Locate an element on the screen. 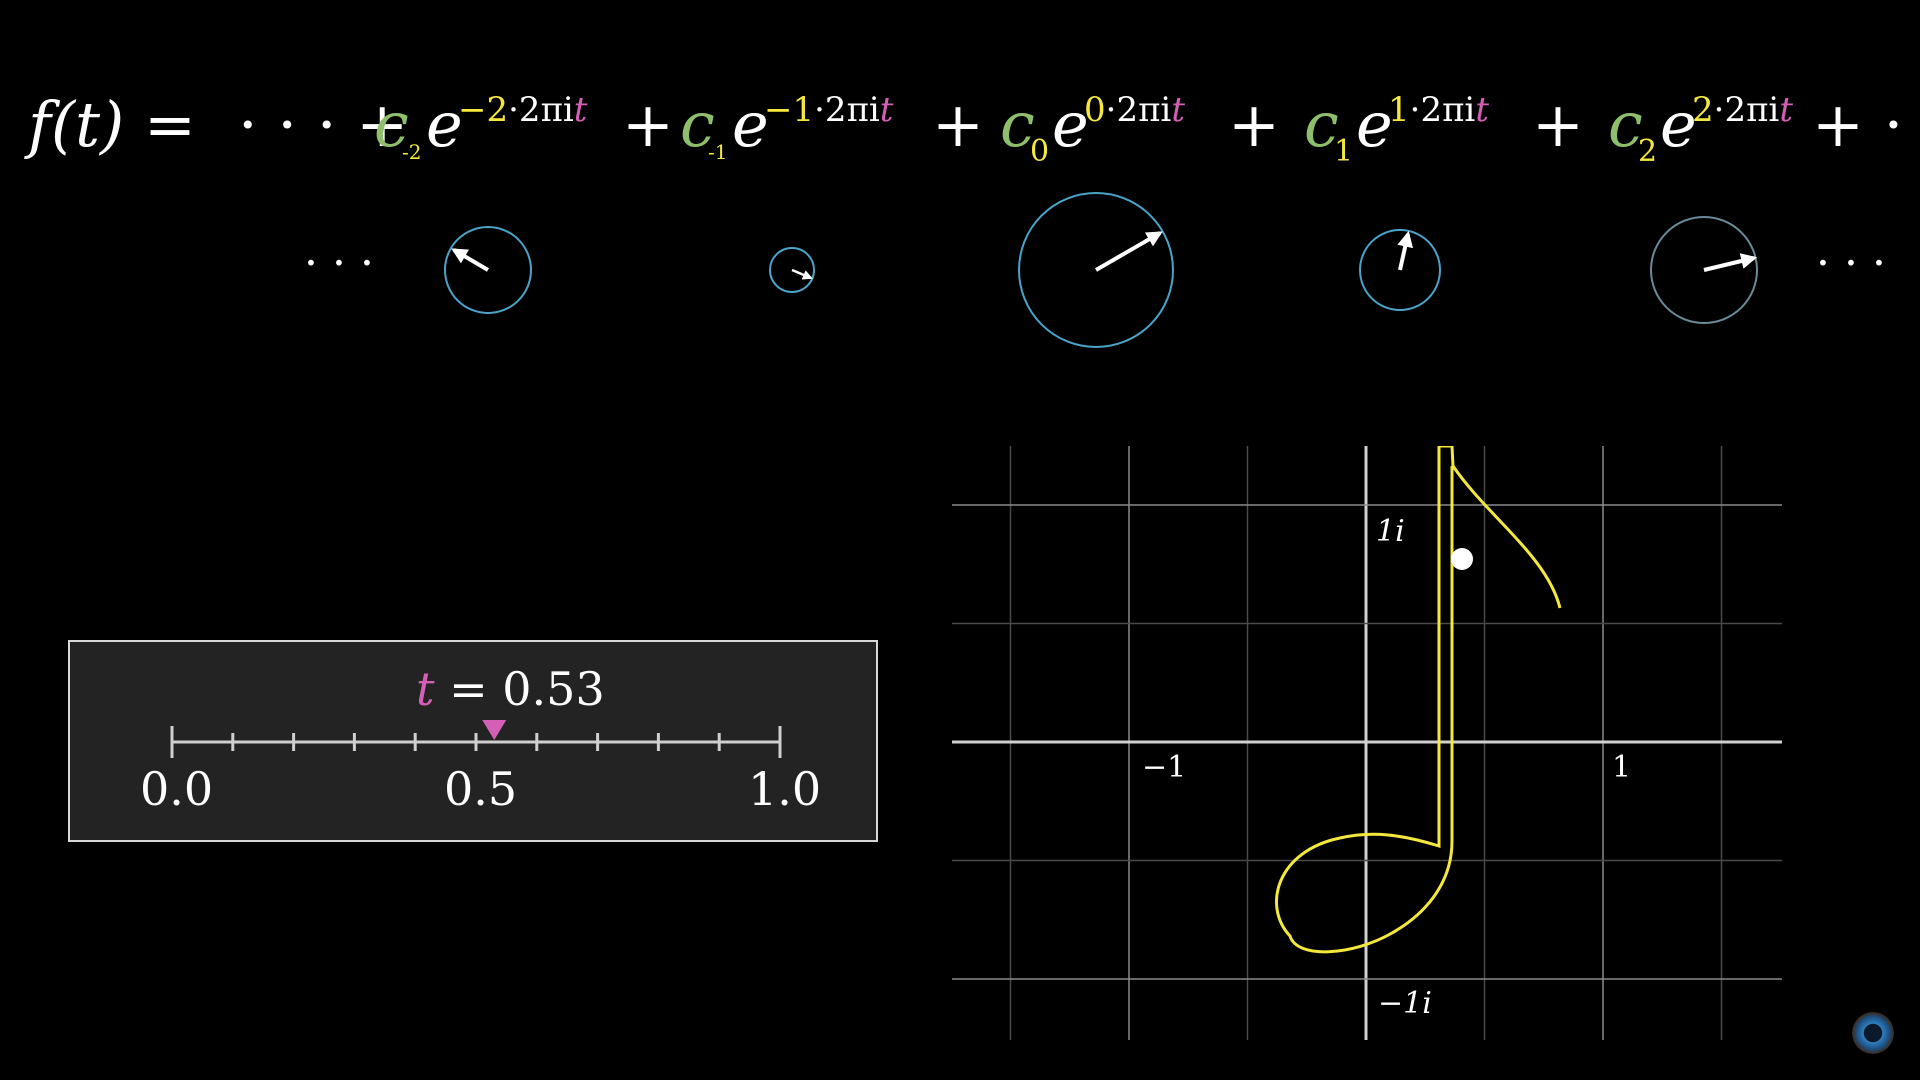 Image resolution: width=1920 pixels, height=1080 pixels. slider-max-label: 1.0 is located at coordinates (785, 789).